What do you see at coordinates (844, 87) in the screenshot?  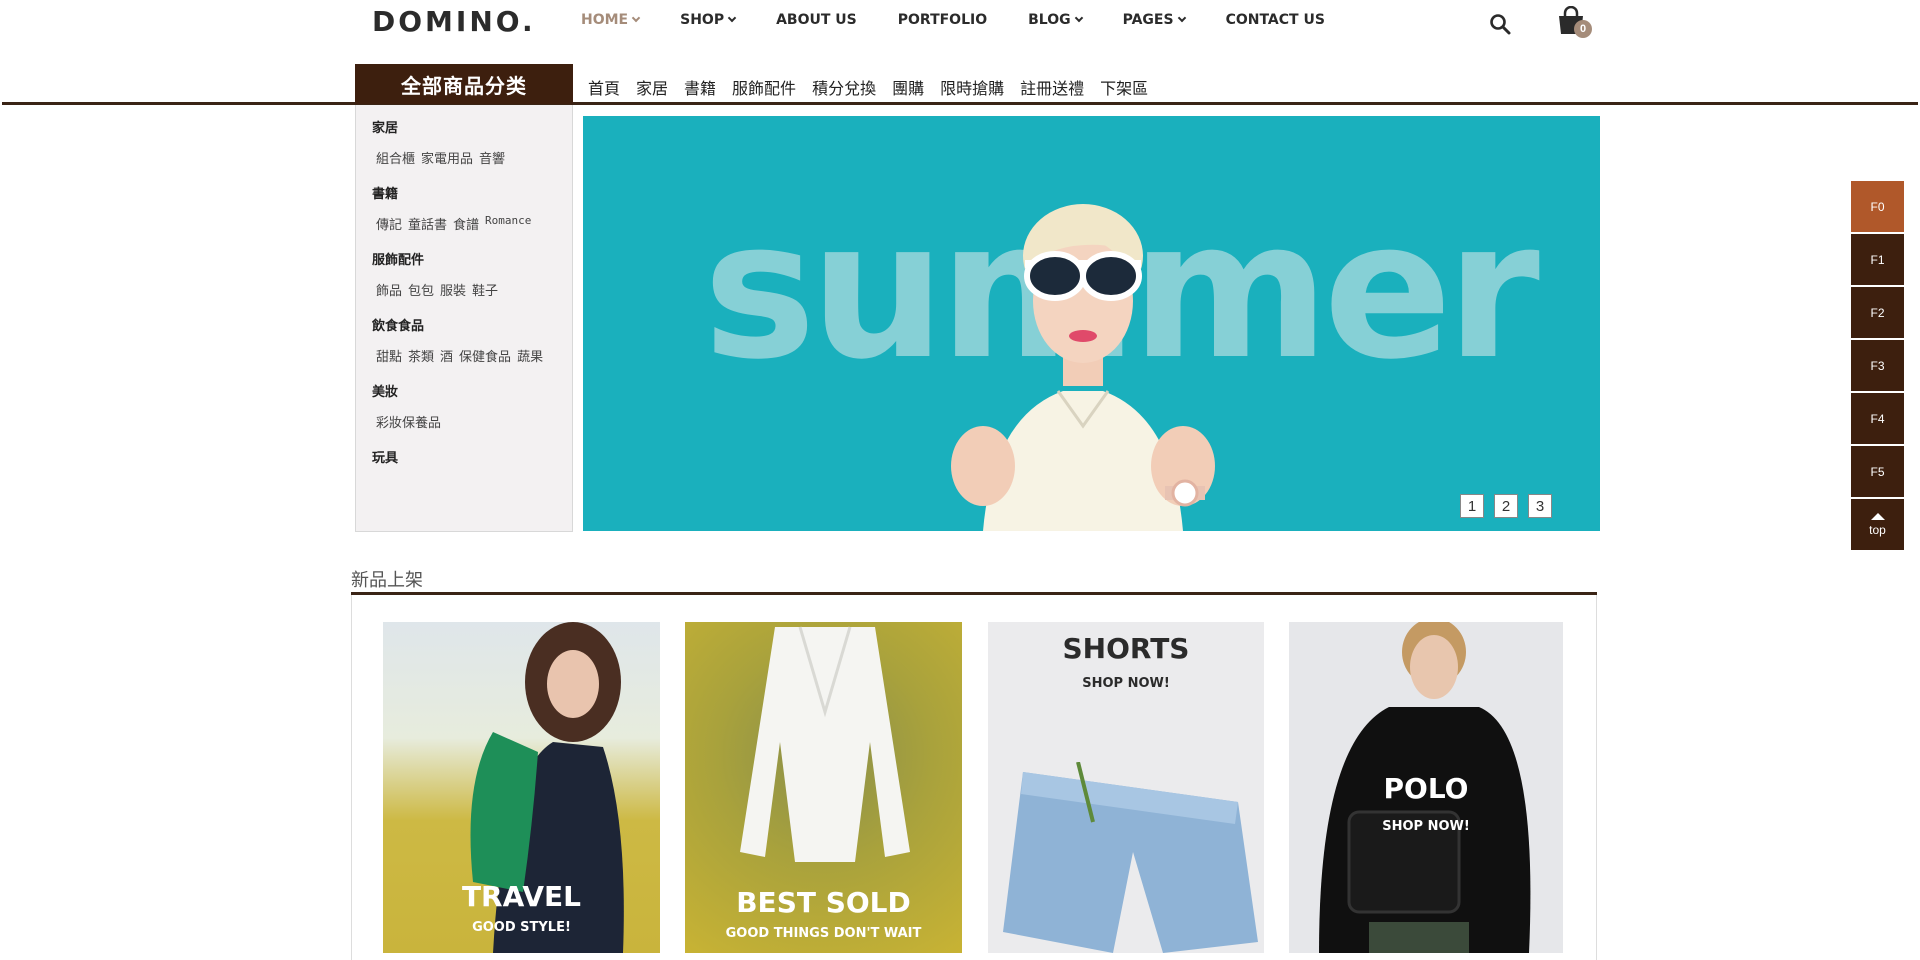 I see `top-link-points-redeem: 積分兌換` at bounding box center [844, 87].